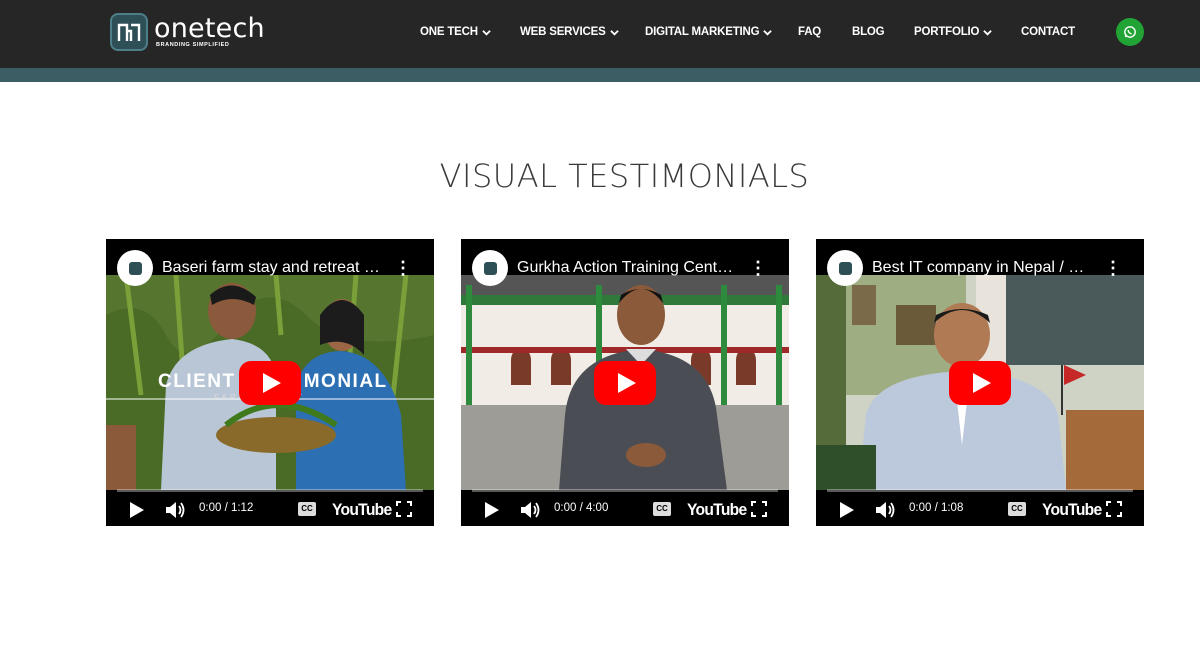 The height and width of the screenshot is (649, 1200). Describe the element at coordinates (226, 508) in the screenshot. I see `video-time: 0:00 / 1:12` at that location.